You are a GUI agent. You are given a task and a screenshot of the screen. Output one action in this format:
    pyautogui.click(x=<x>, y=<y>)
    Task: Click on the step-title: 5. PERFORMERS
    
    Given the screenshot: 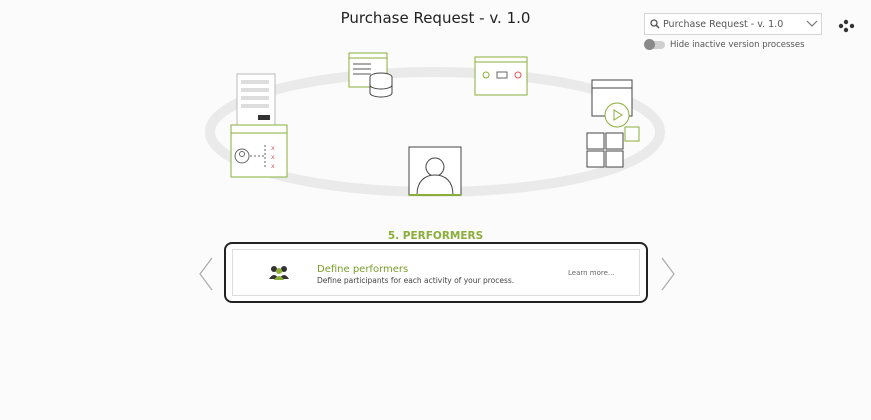 What is the action you would take?
    pyautogui.click(x=435, y=236)
    